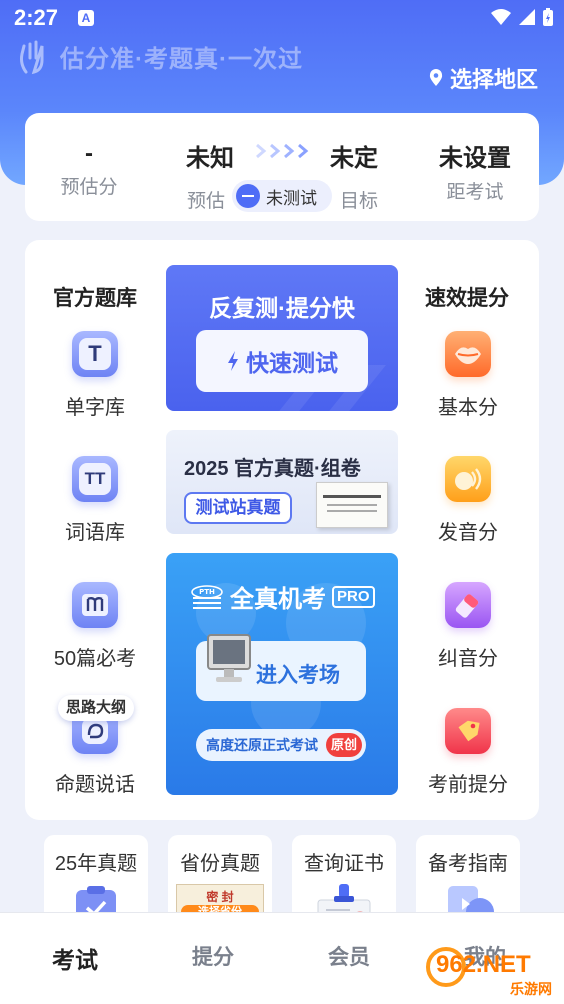 This screenshot has height=1004, width=564. What do you see at coordinates (291, 198) in the screenshot?
I see `test-status-text: 未测试` at bounding box center [291, 198].